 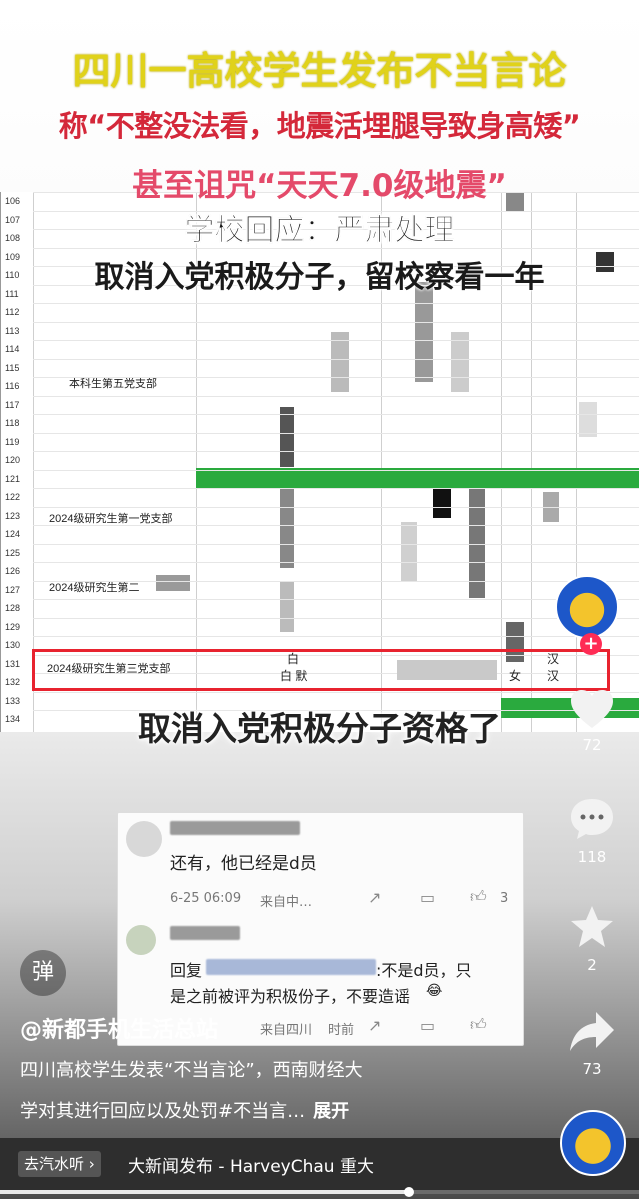 I want to click on blurred-replier, so click(x=205, y=933).